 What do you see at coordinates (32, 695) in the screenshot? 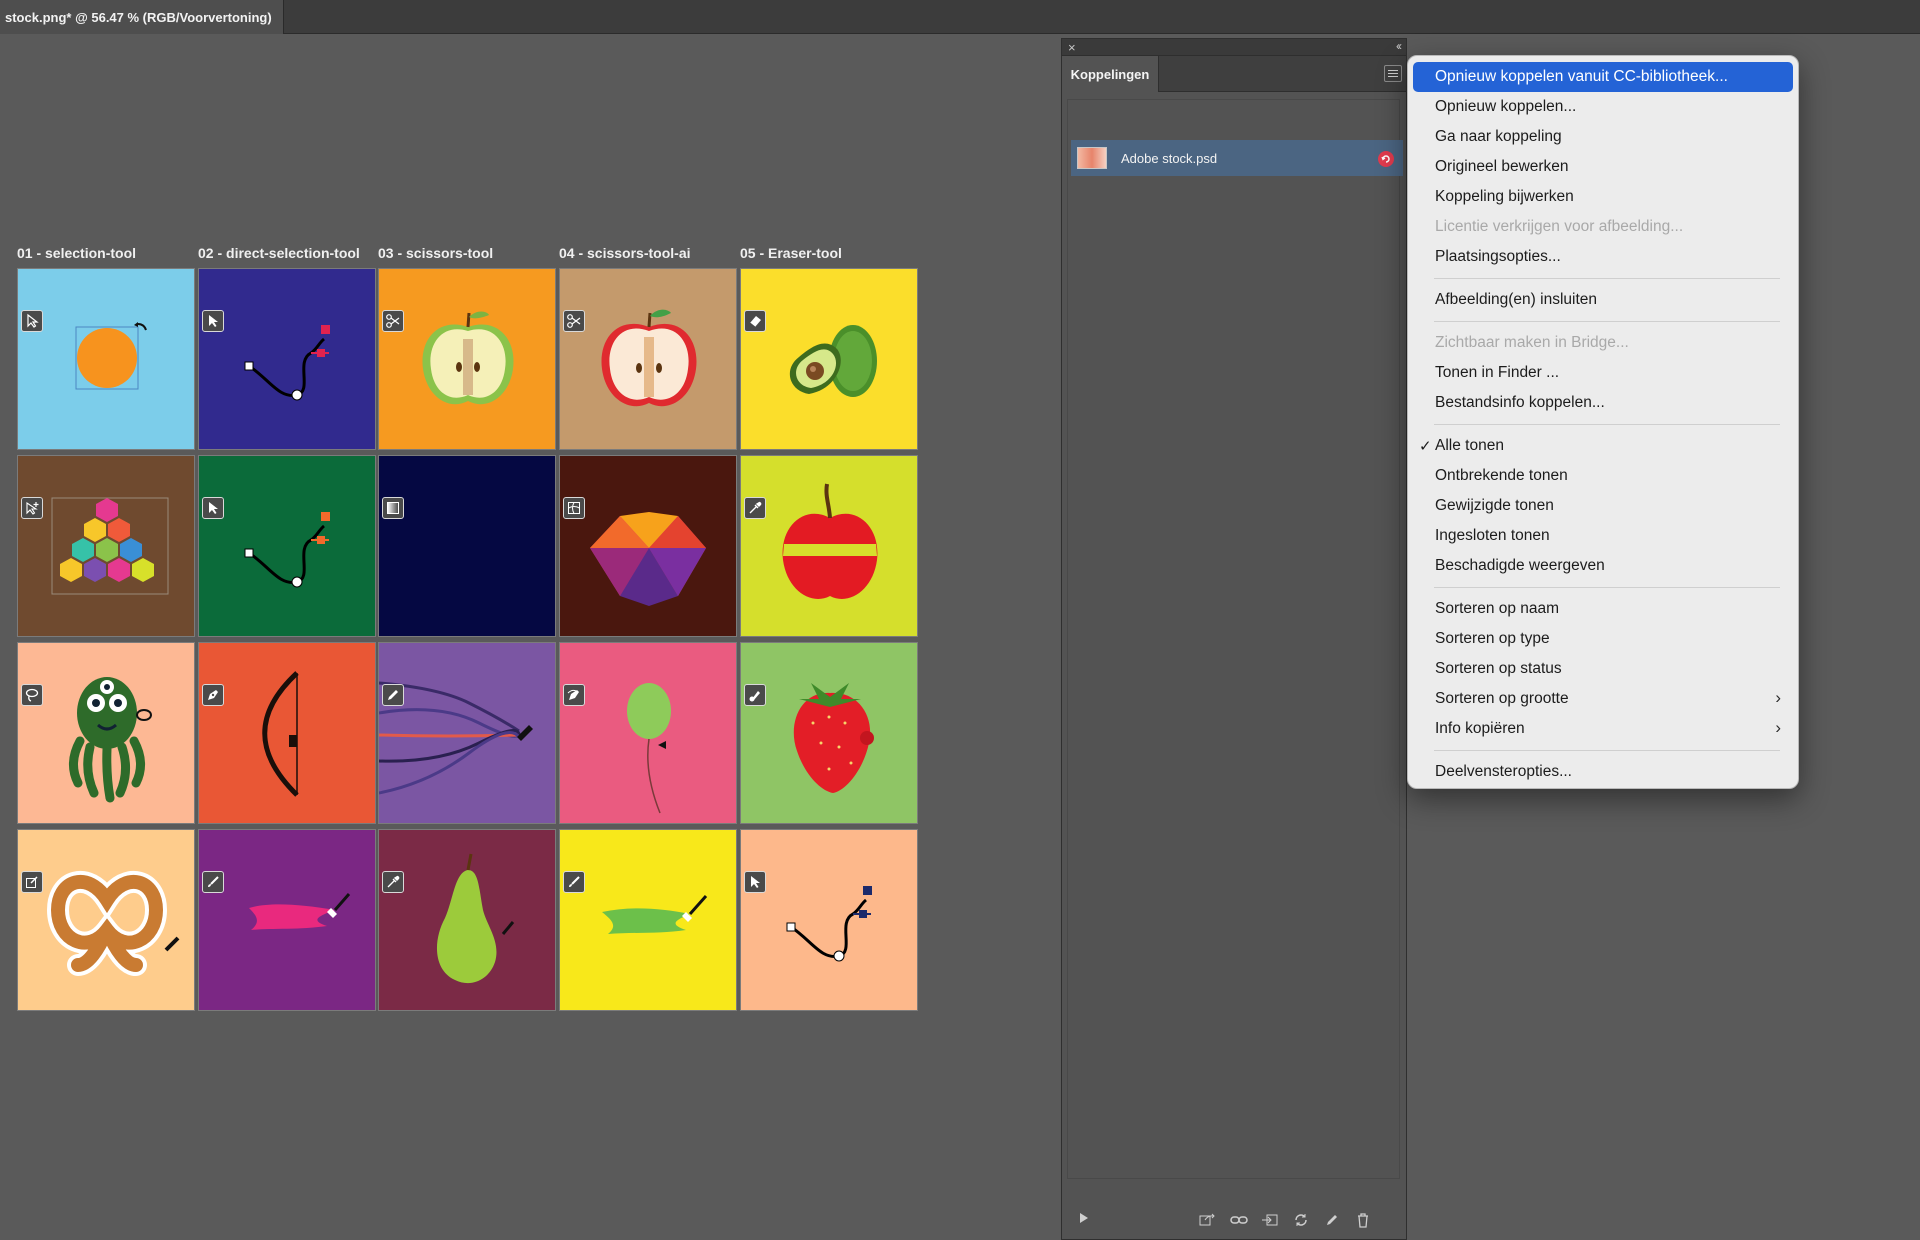
I see `lasso-tool-icon` at bounding box center [32, 695].